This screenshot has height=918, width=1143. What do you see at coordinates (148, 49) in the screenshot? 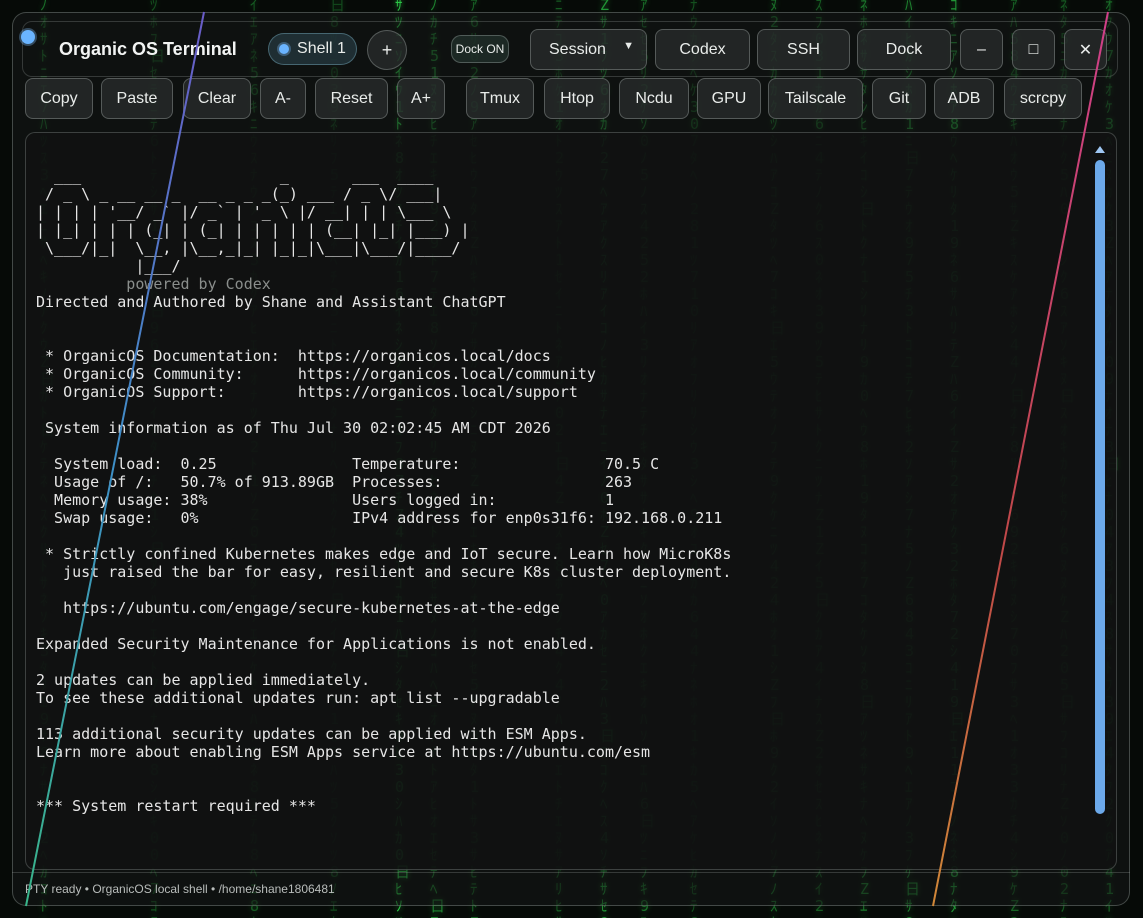
I see `window-title: Organic OS Terminal` at bounding box center [148, 49].